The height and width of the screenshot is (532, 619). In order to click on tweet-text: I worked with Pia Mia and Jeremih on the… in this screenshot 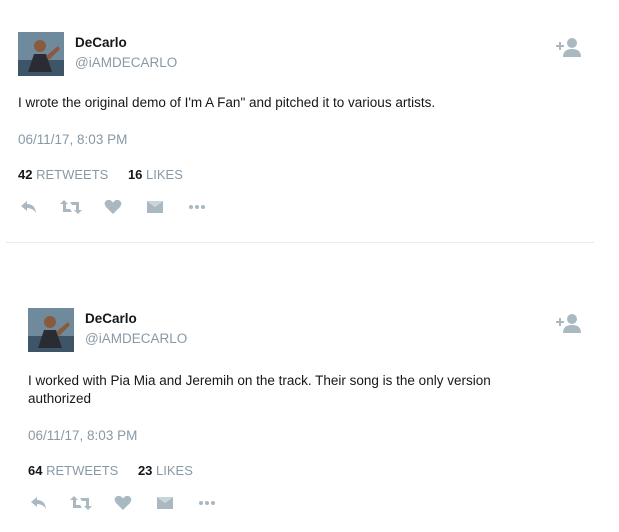, I will do `click(259, 389)`.